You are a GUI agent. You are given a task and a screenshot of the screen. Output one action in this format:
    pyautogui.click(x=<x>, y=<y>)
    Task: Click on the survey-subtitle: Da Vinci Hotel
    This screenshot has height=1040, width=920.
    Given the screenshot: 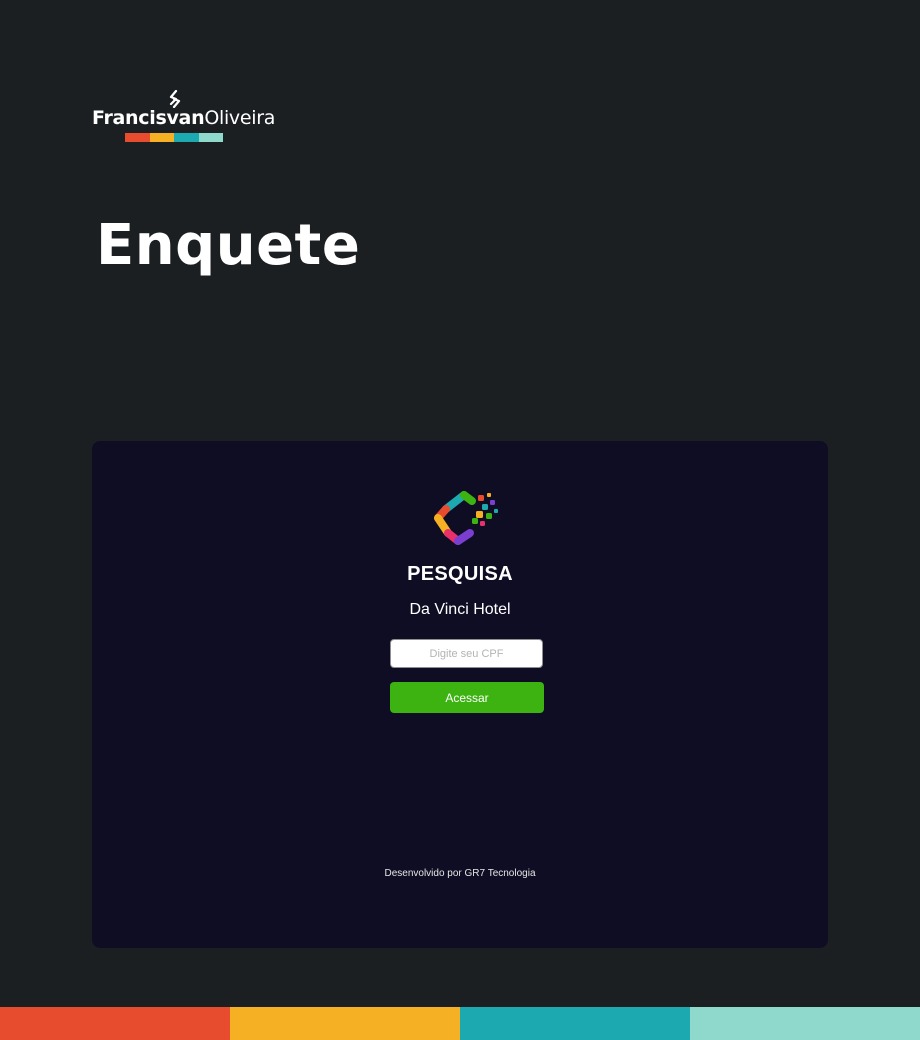 What is the action you would take?
    pyautogui.click(x=460, y=609)
    